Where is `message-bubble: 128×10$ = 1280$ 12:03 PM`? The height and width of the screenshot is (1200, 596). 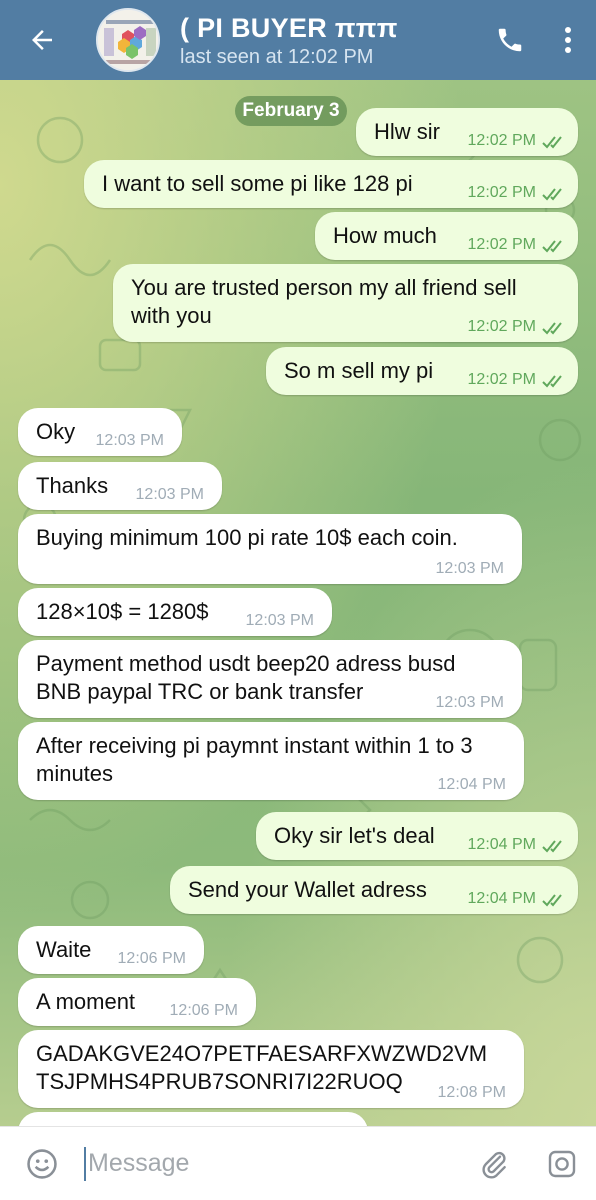
message-bubble: 128×10$ = 1280$ 12:03 PM is located at coordinates (175, 612).